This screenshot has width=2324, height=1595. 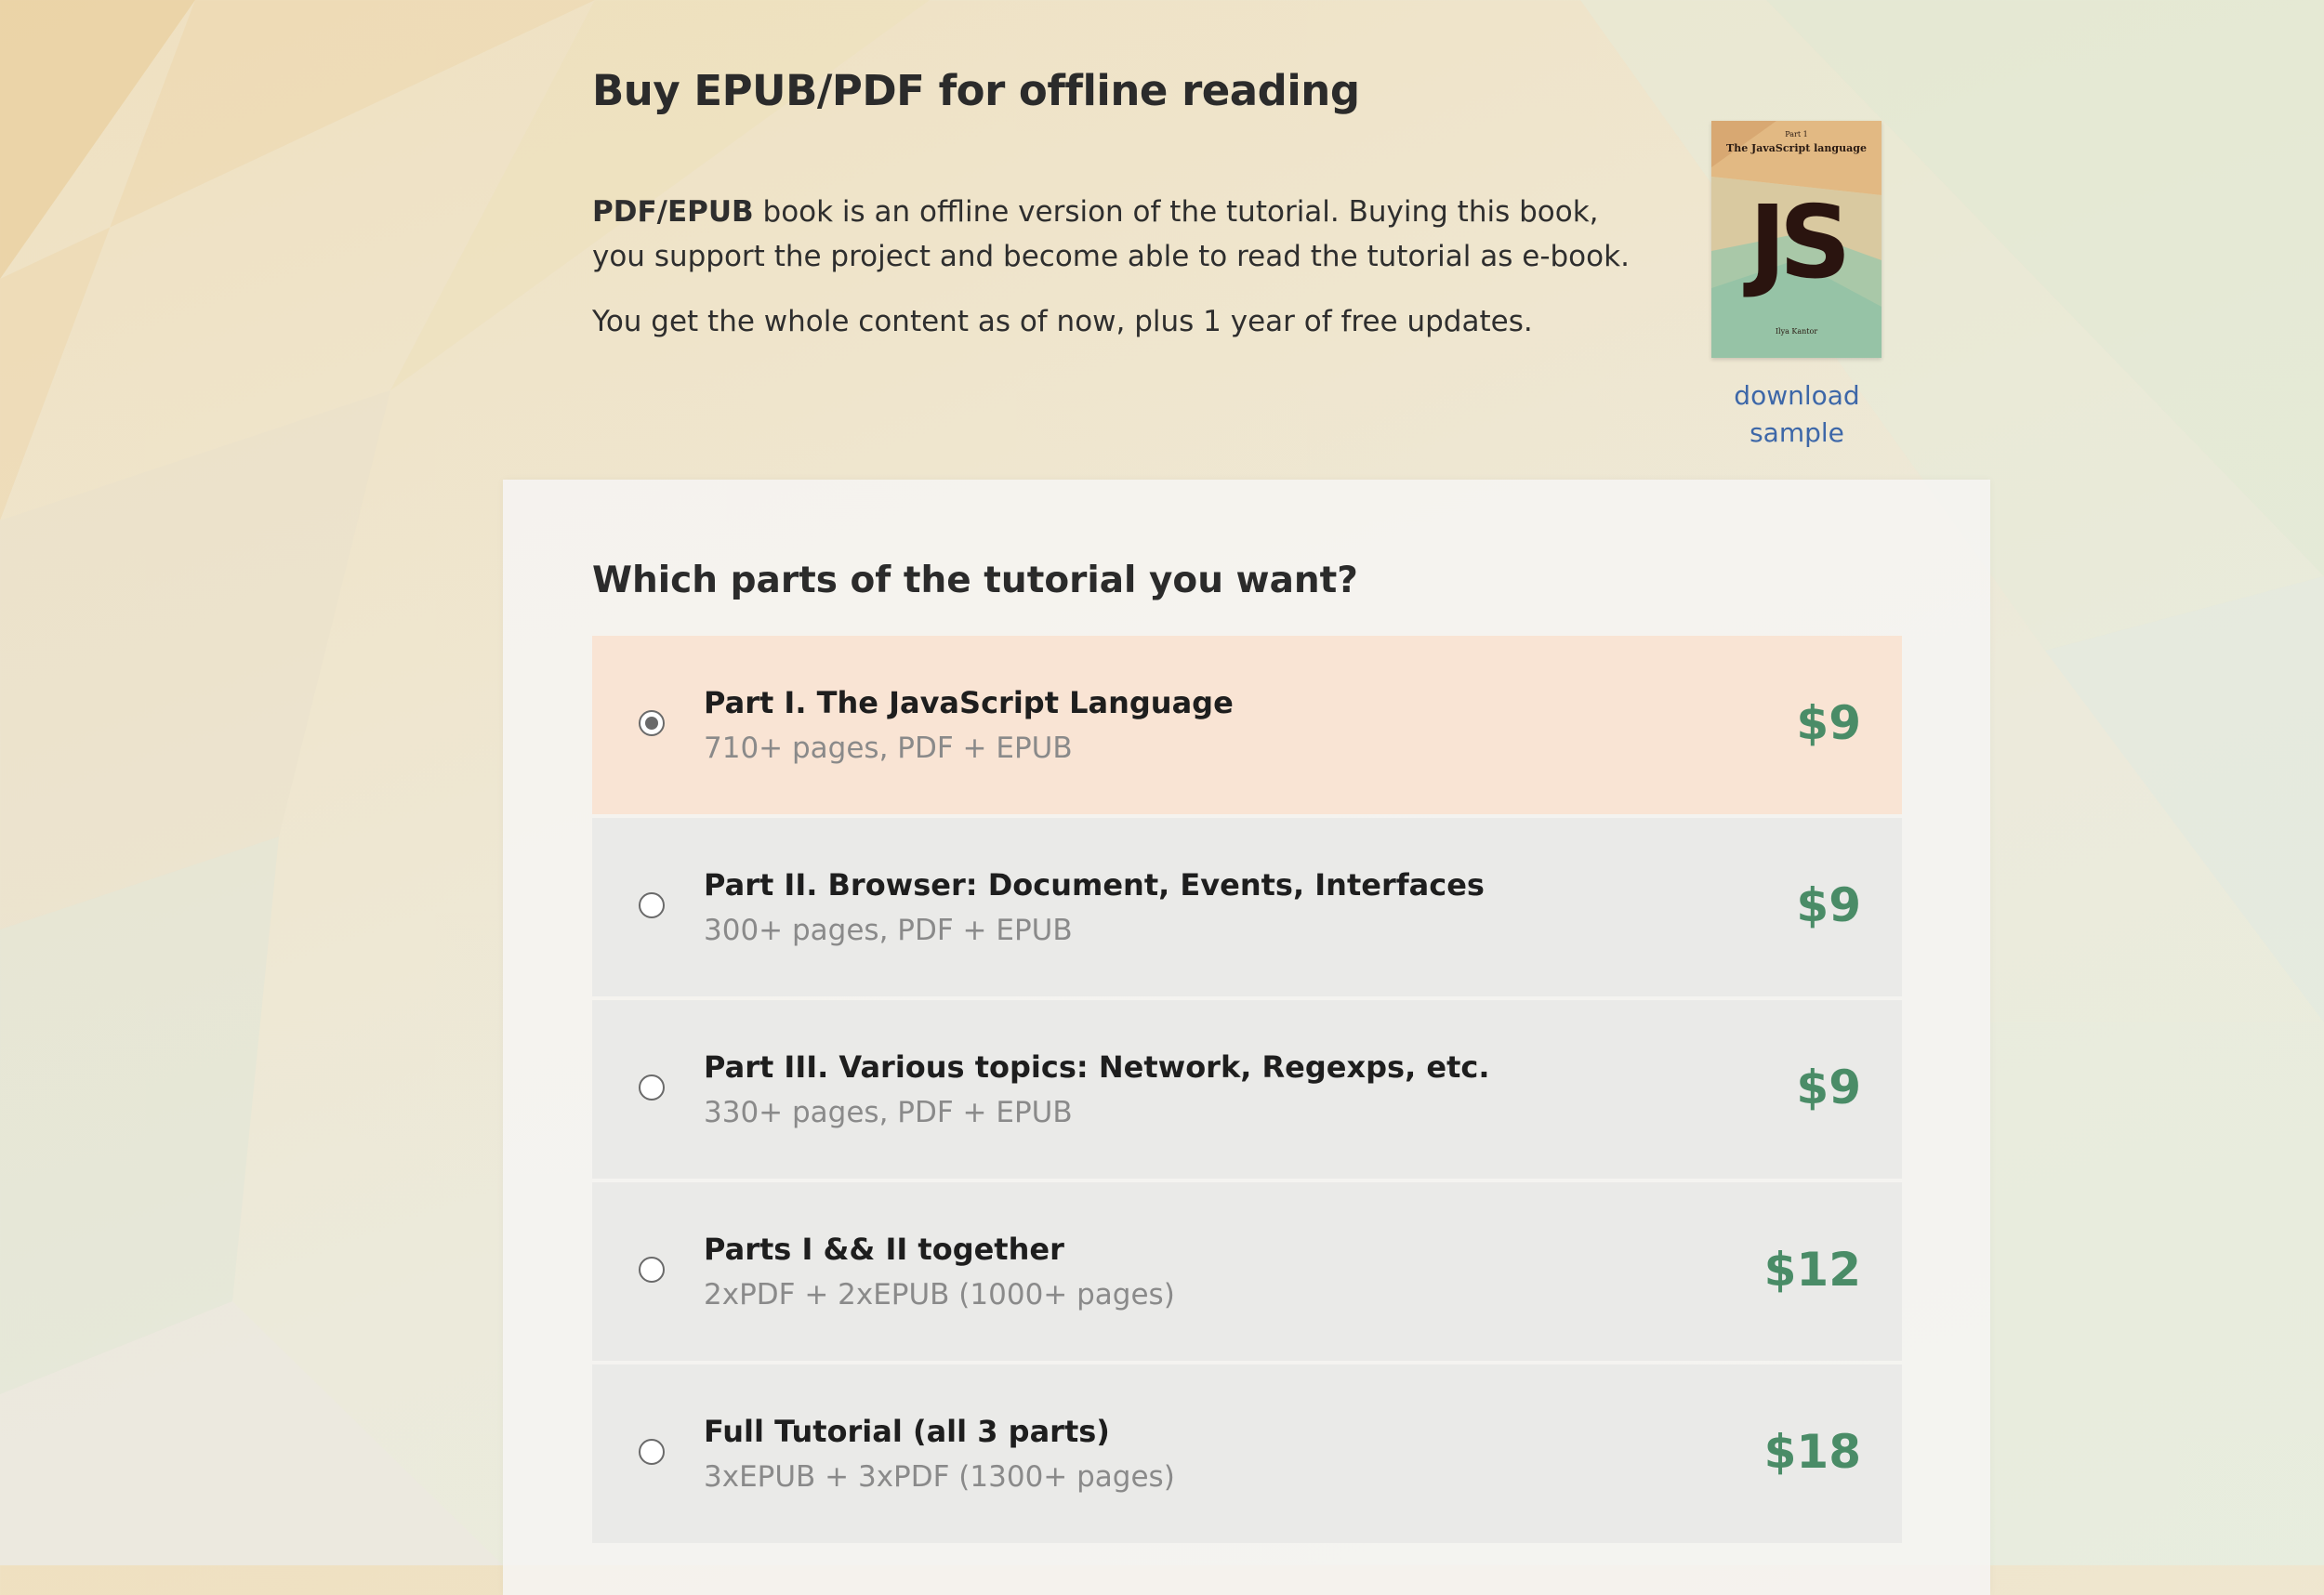 I want to click on radio-dot, so click(x=651, y=723).